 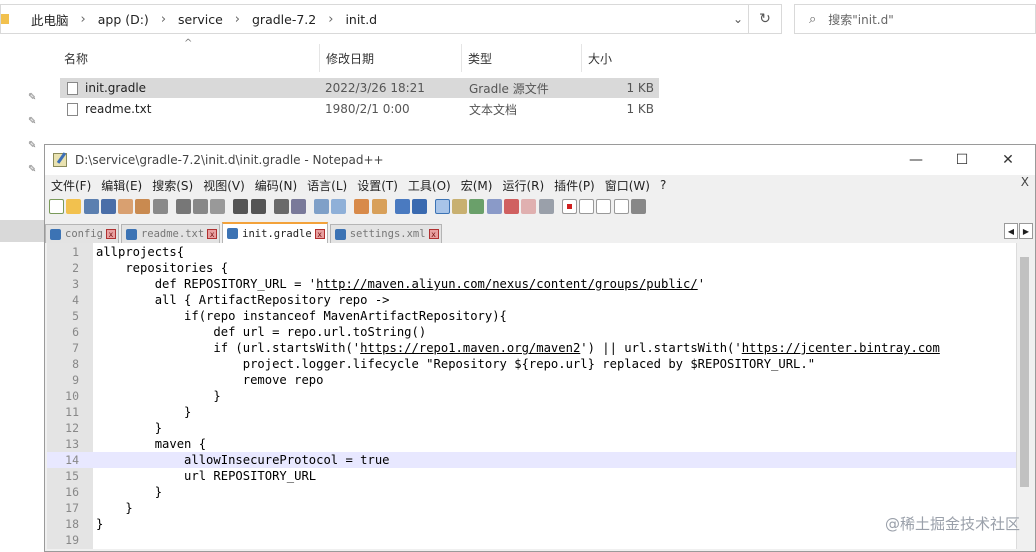 I want to click on code-line: 18}, so click(x=532, y=524).